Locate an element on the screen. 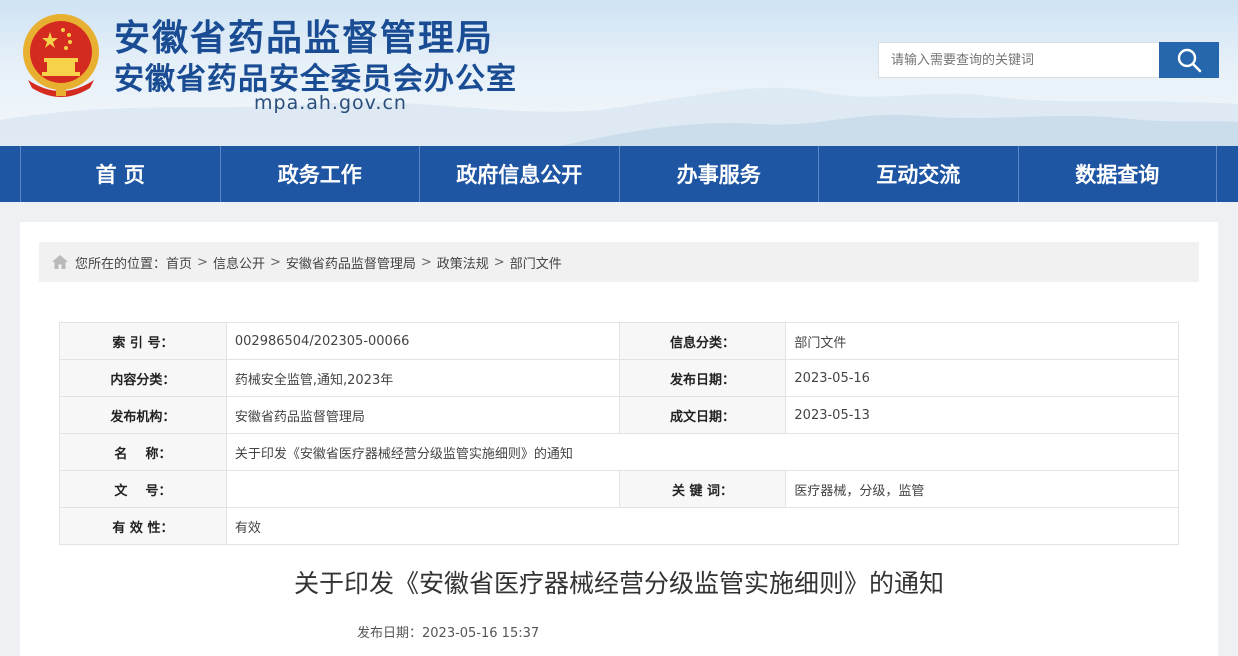 This screenshot has width=1238, height=656. nav-interaction: 互动交流 is located at coordinates (918, 174).